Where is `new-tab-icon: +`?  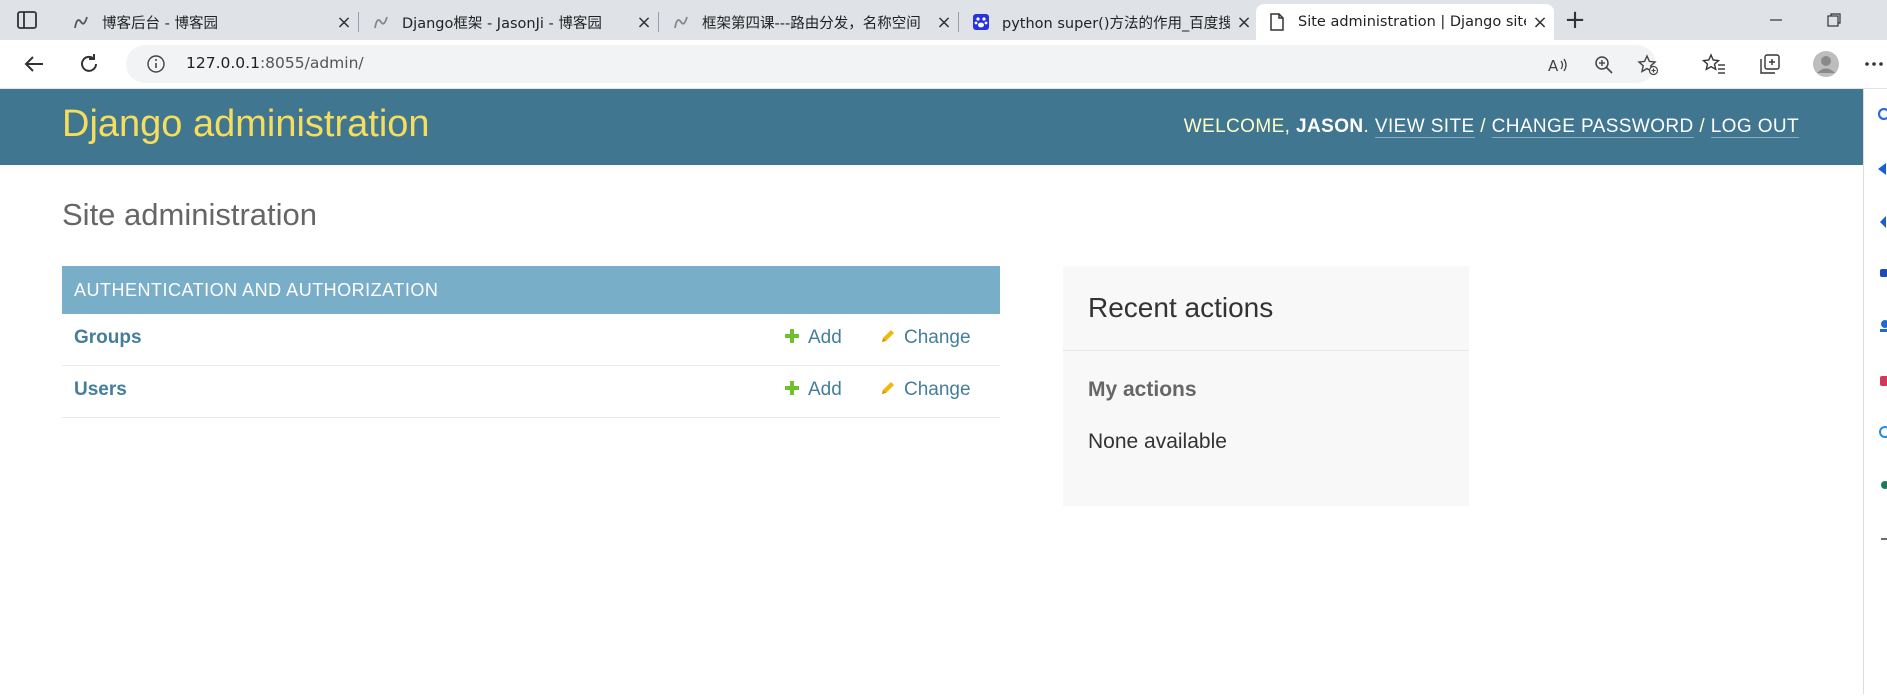
new-tab-icon: + is located at coordinates (1575, 20).